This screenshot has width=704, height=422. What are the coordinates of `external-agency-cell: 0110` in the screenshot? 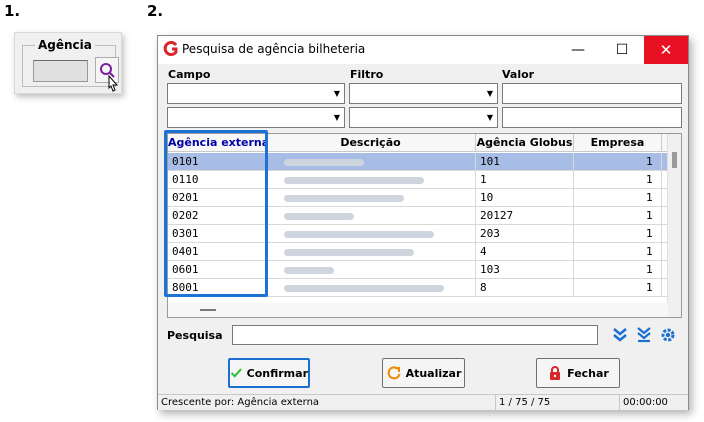 It's located at (217, 180).